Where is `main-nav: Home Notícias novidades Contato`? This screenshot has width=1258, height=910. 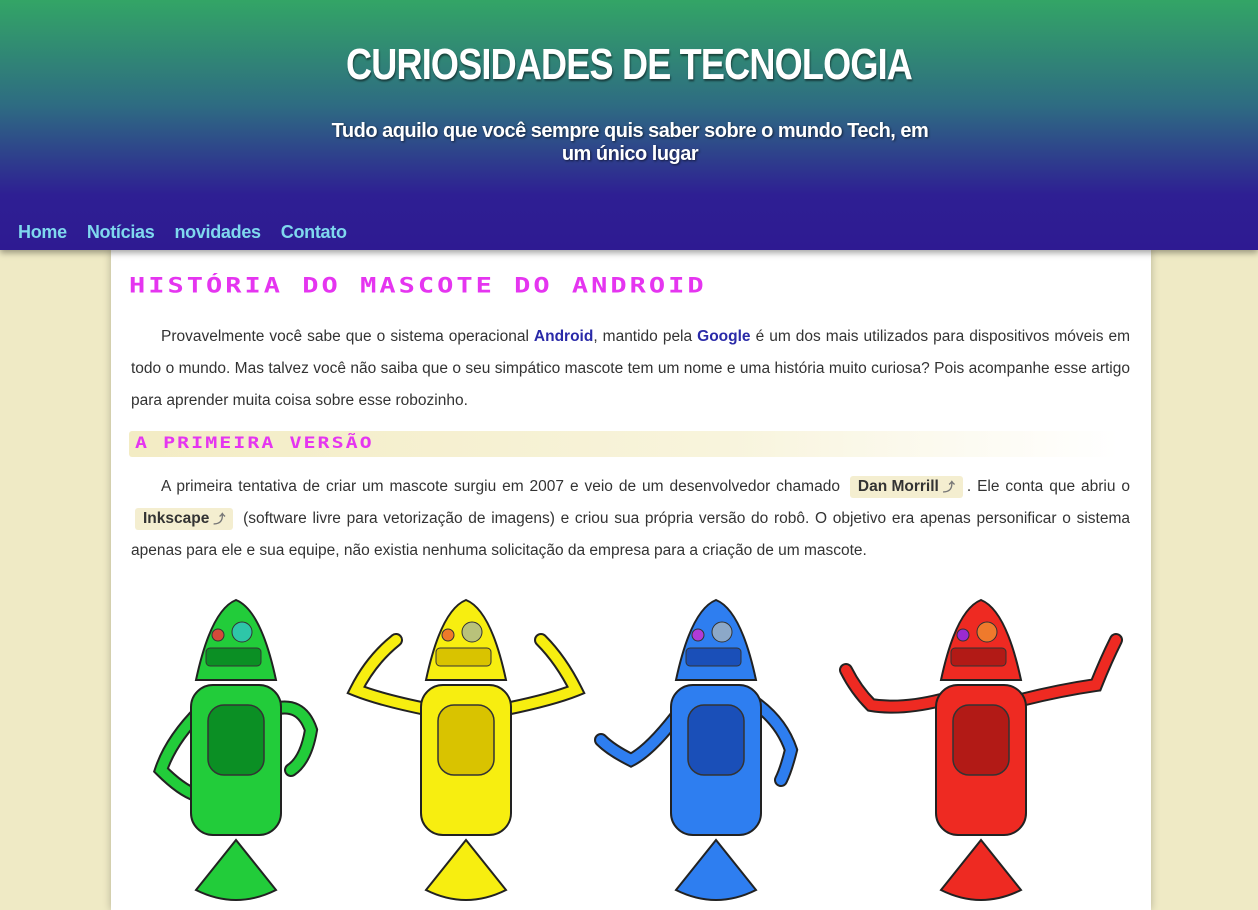
main-nav: Home Notícias novidades Contato is located at coordinates (192, 232).